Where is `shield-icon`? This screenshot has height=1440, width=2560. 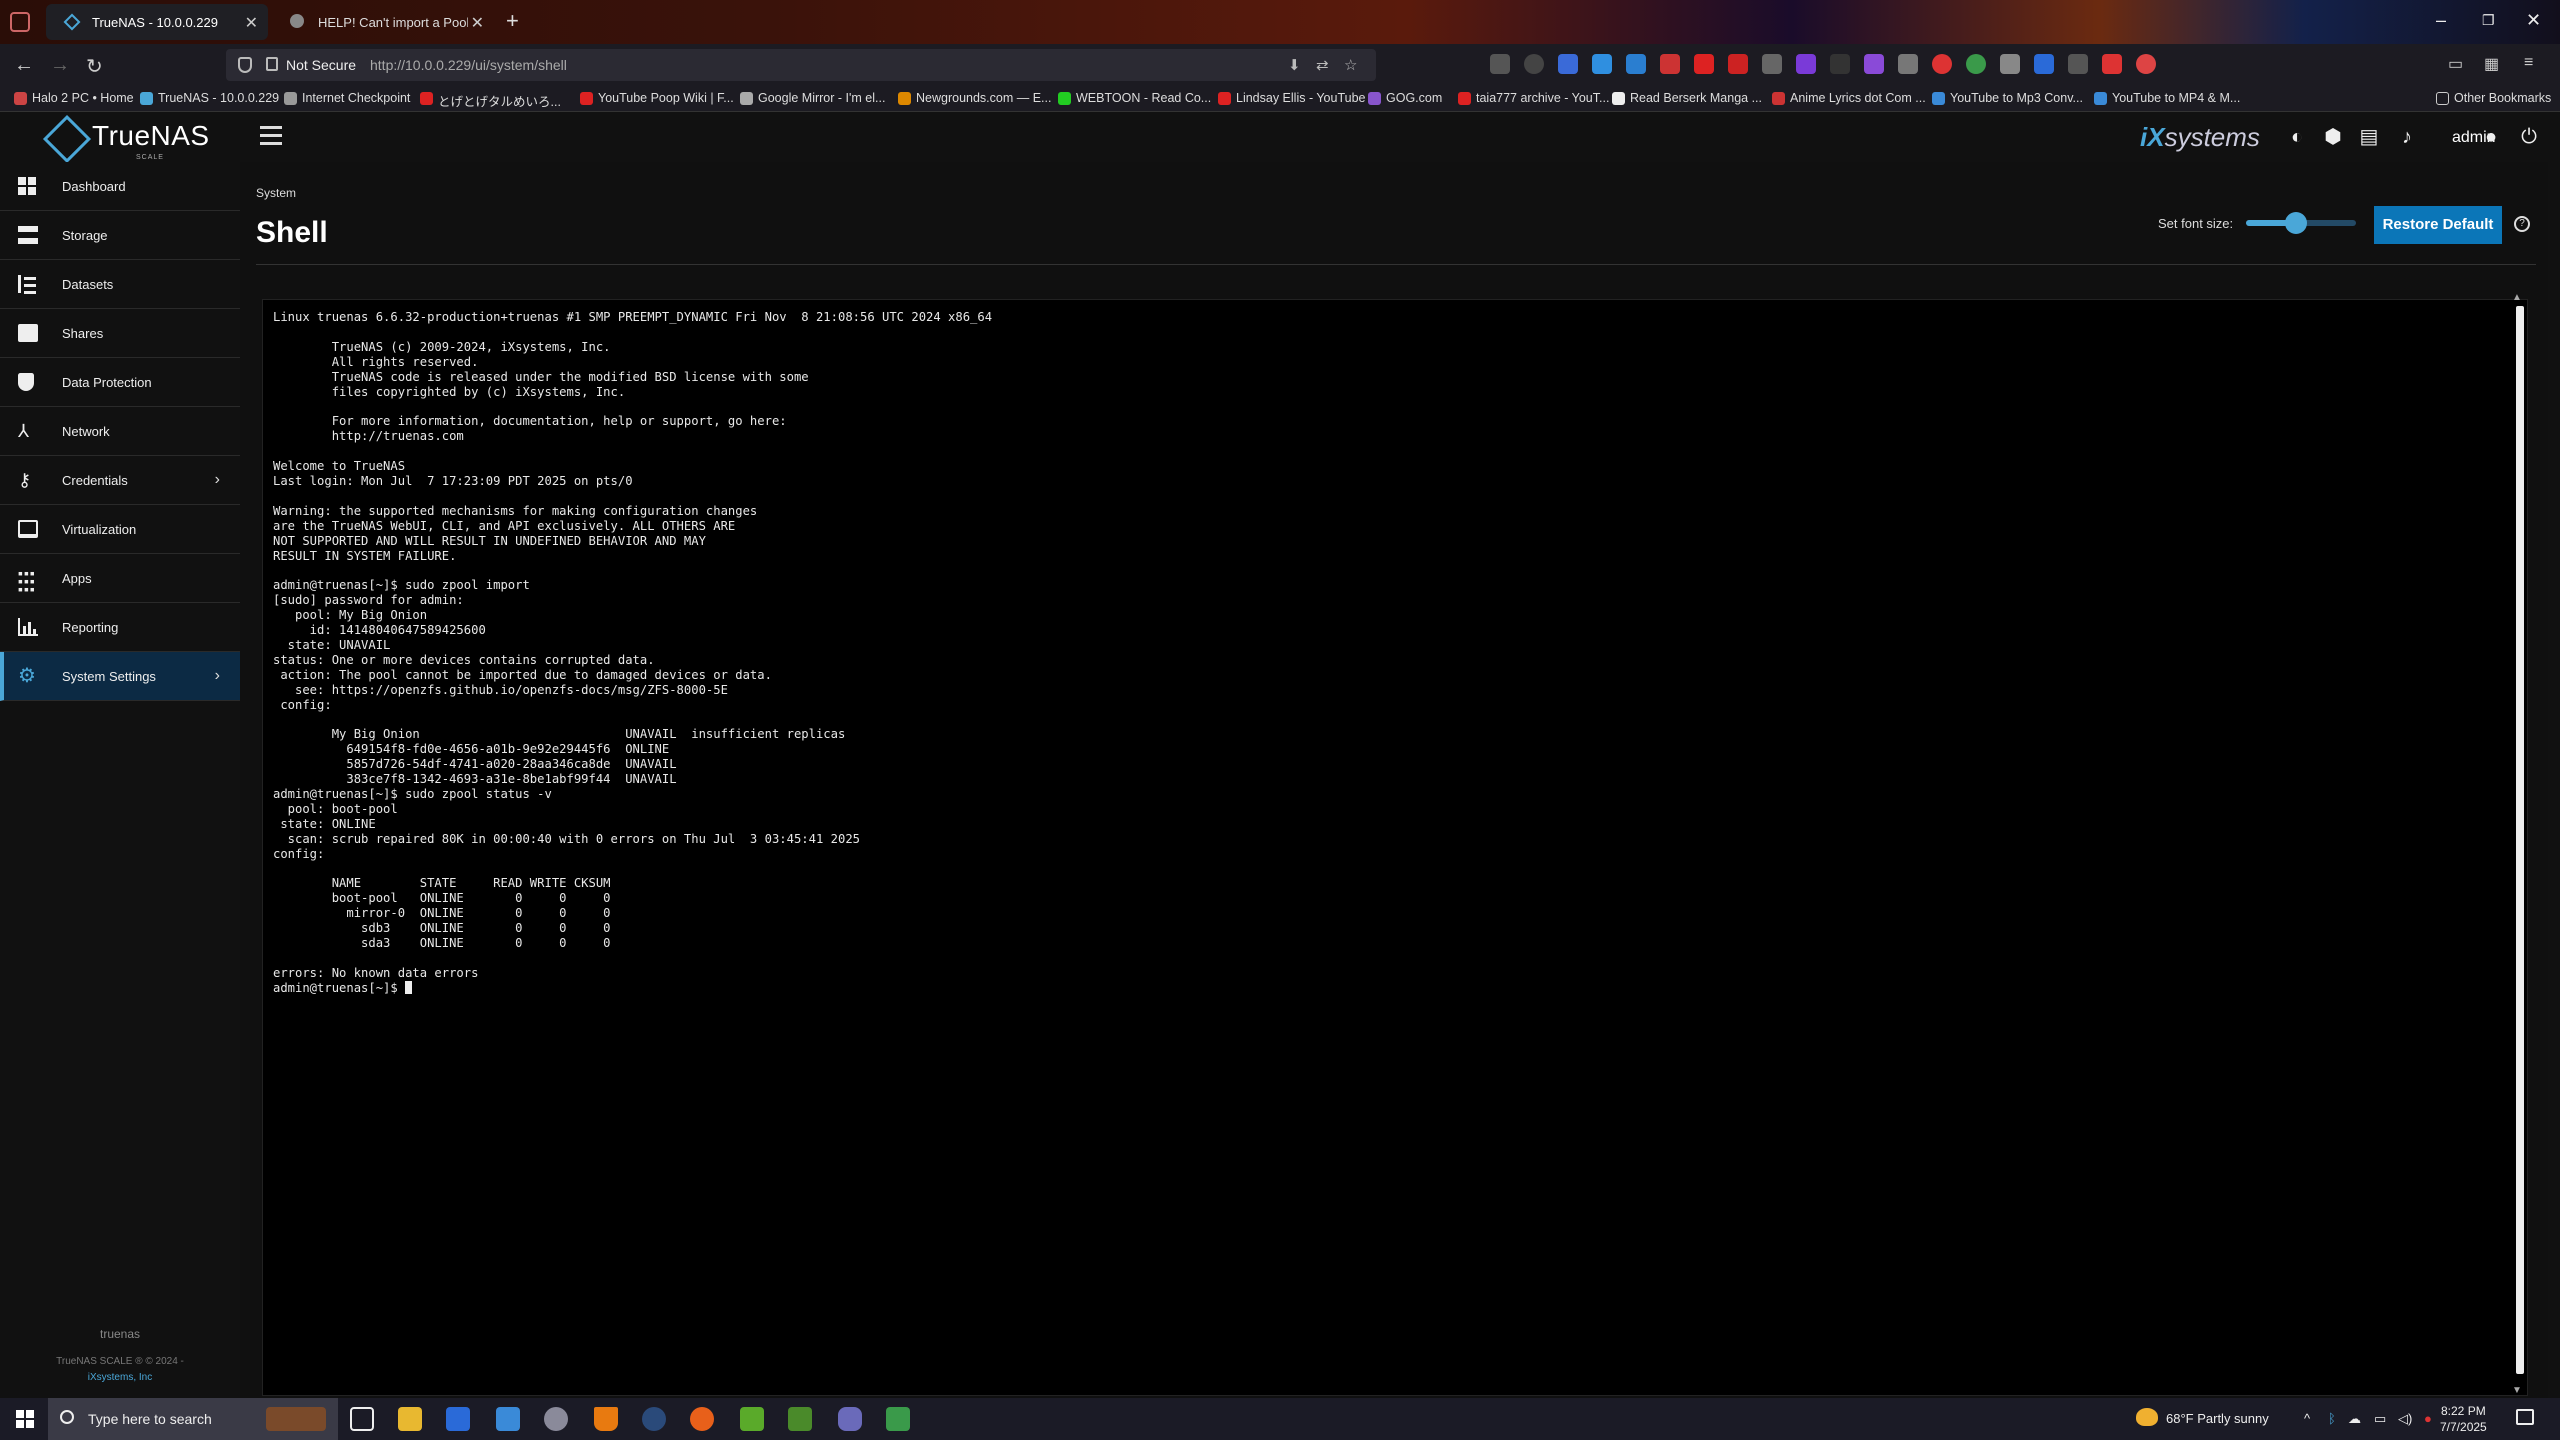 shield-icon is located at coordinates (245, 65).